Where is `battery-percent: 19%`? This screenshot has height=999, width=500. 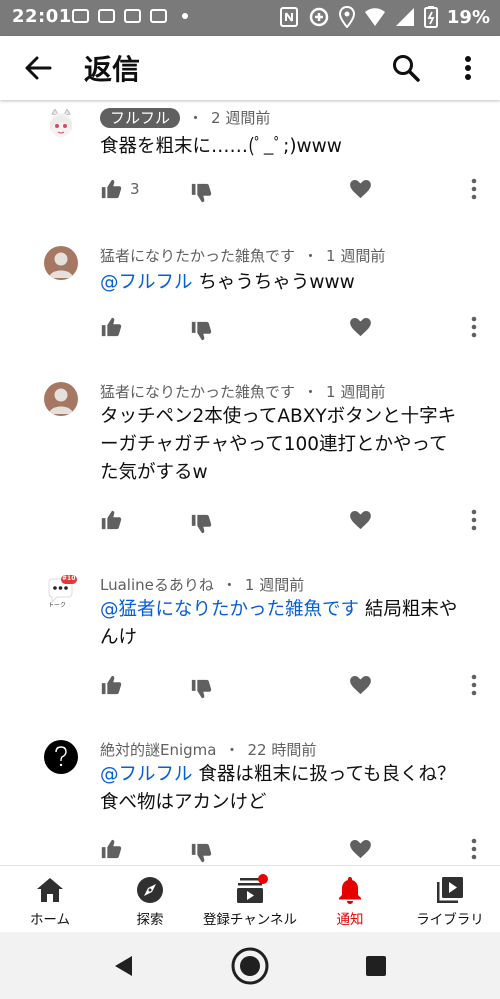
battery-percent: 19% is located at coordinates (468, 17).